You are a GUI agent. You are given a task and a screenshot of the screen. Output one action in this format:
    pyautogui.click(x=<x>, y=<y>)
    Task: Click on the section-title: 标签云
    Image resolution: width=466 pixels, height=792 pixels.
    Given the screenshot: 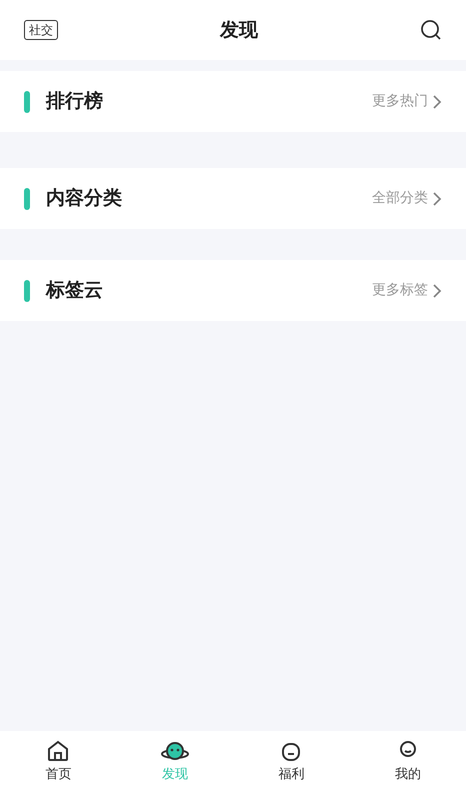 What is the action you would take?
    pyautogui.click(x=74, y=291)
    